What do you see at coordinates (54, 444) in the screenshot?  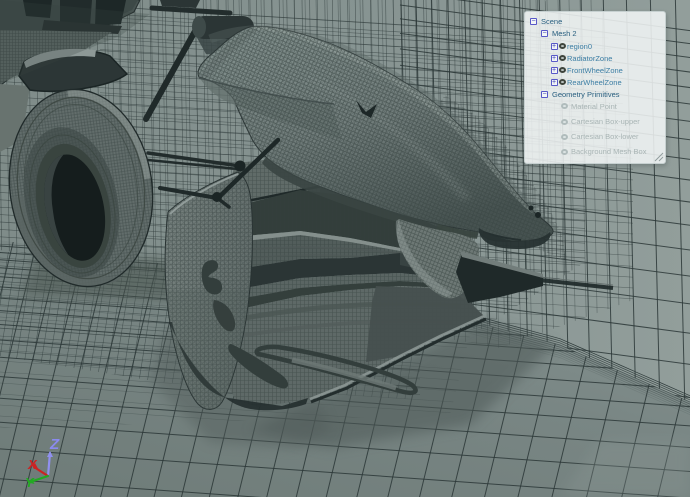 I see `svg-text: Z` at bounding box center [54, 444].